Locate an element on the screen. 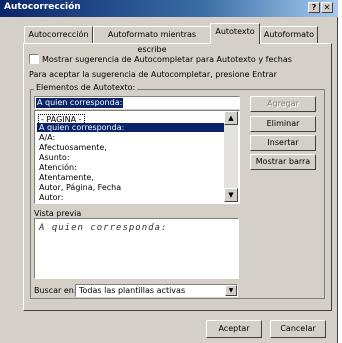  show-toolbar-button: Mostrar barra is located at coordinates (283, 162).